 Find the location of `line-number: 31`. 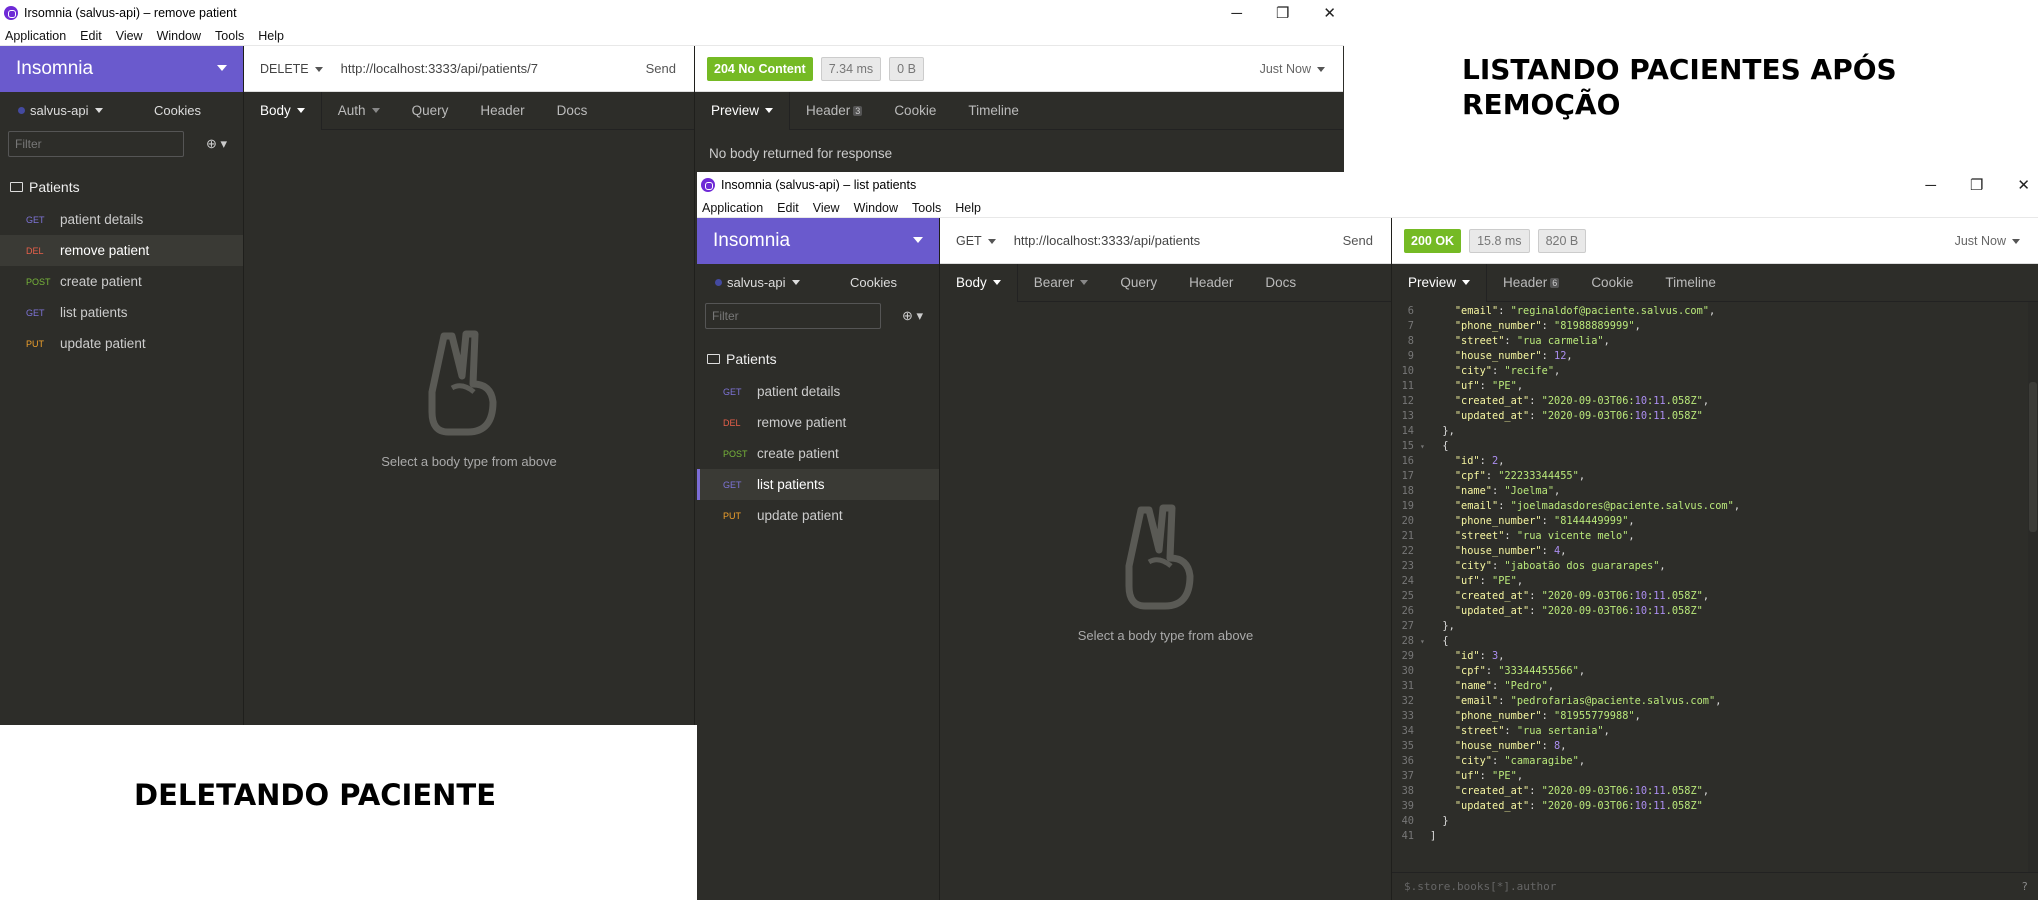

line-number: 31 is located at coordinates (1407, 686).